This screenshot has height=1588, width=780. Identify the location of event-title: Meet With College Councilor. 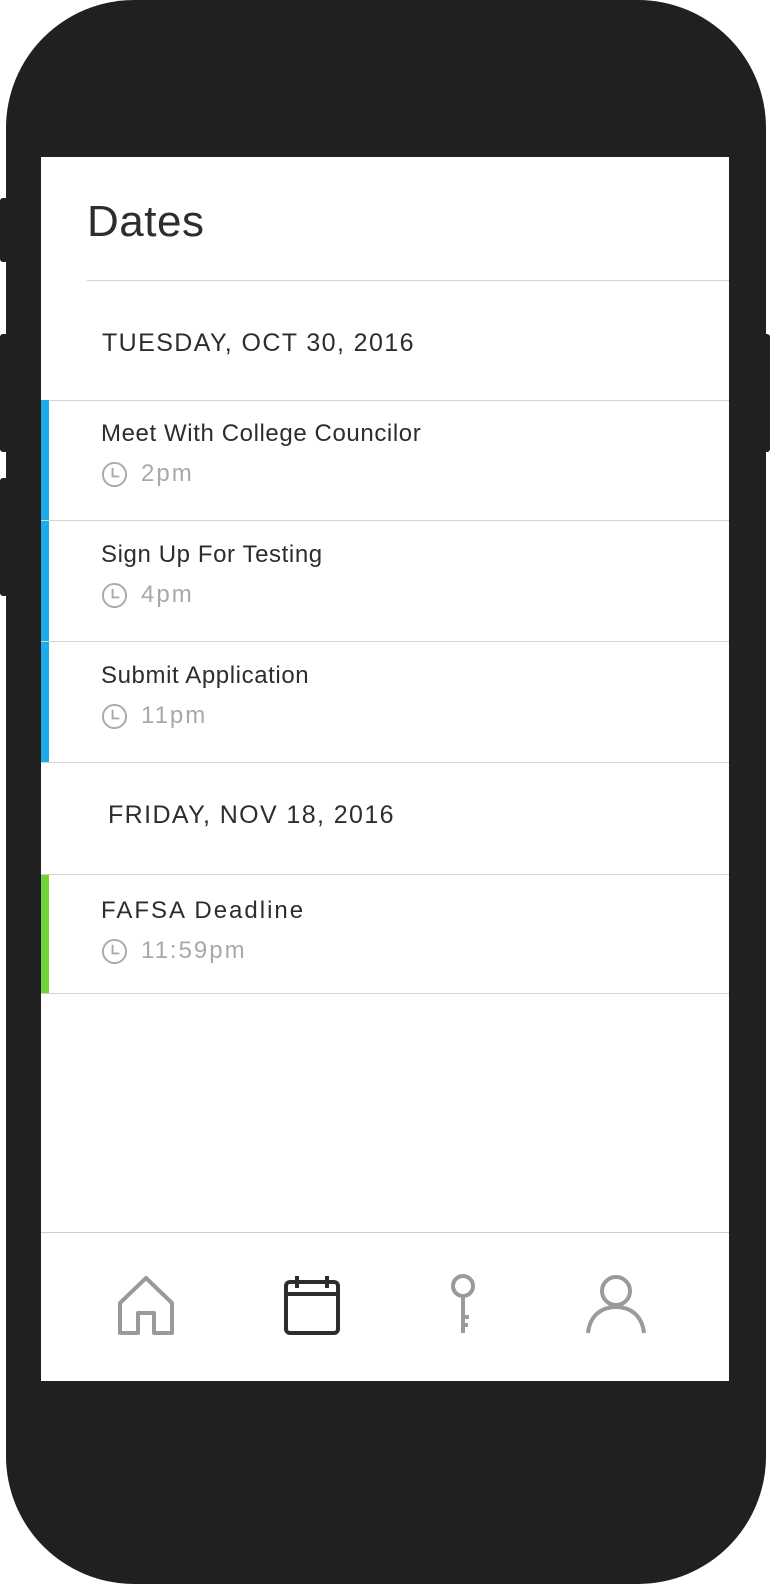
(261, 433).